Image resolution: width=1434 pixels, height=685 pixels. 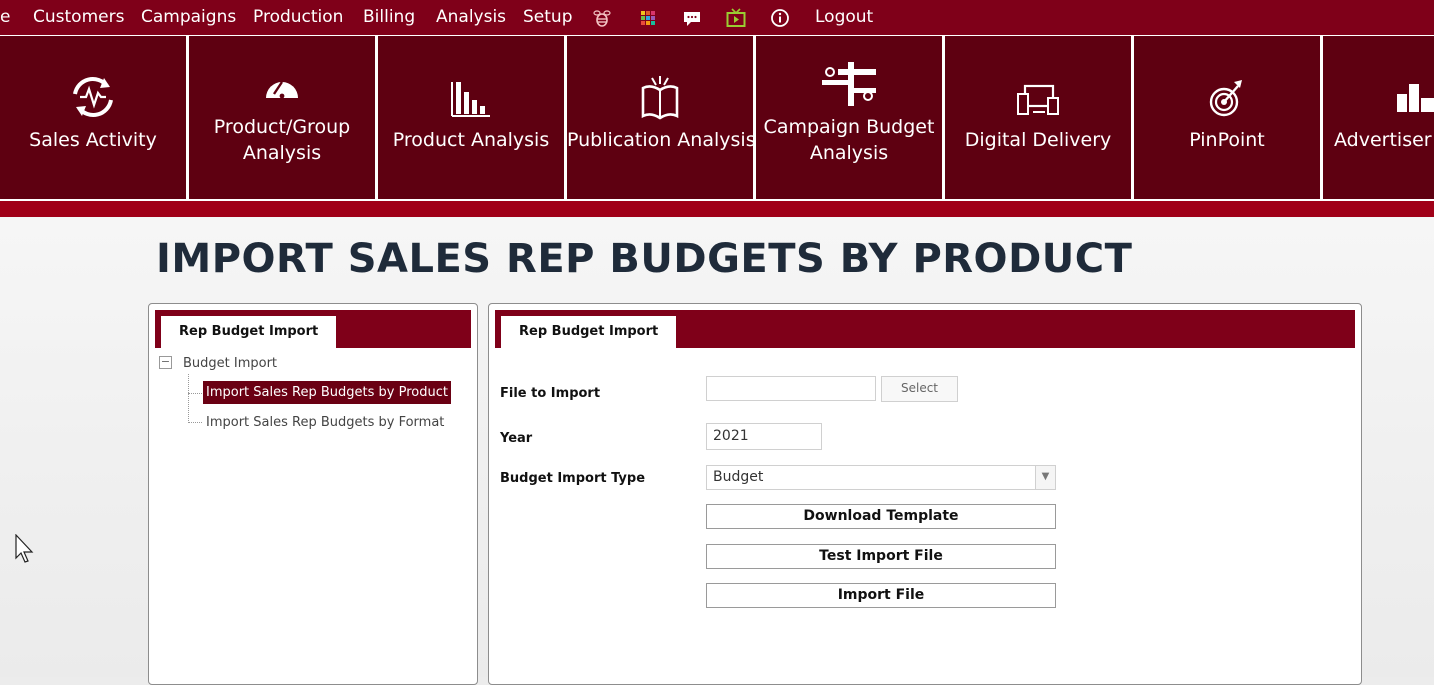 What do you see at coordinates (327, 392) in the screenshot?
I see `tree-node-import-by-product: Import Sales Rep Budgets by Product` at bounding box center [327, 392].